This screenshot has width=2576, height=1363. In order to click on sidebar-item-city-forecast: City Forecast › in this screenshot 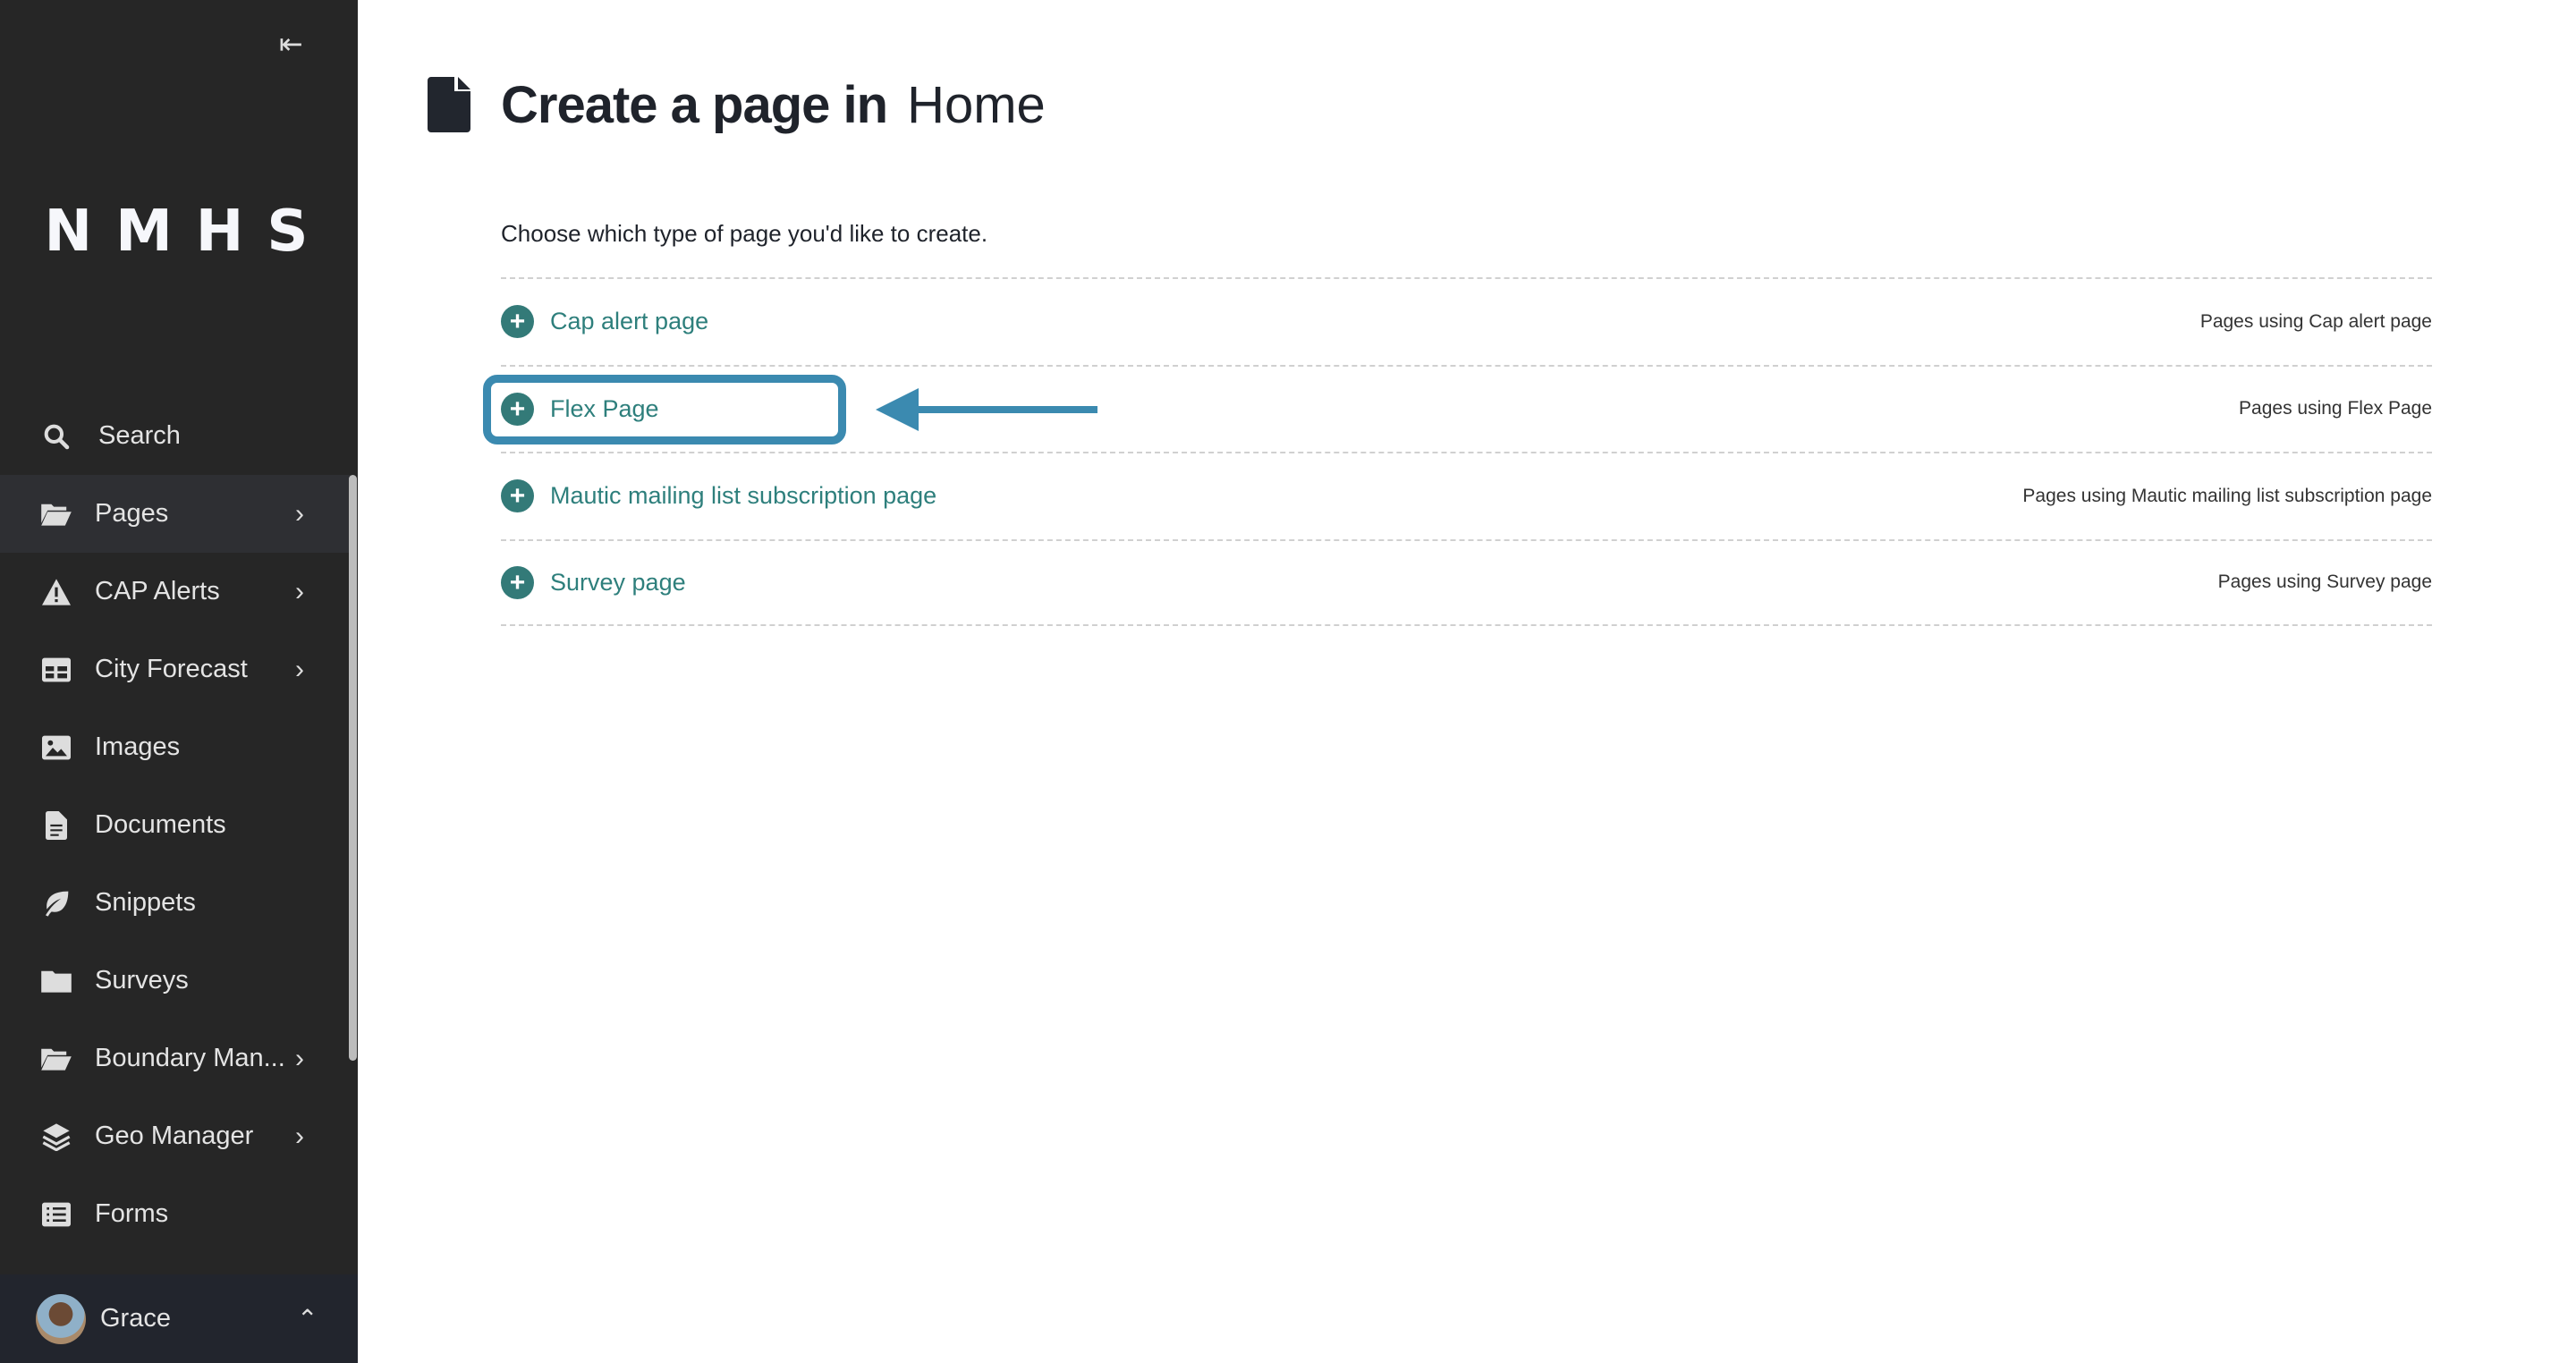, I will do `click(175, 669)`.